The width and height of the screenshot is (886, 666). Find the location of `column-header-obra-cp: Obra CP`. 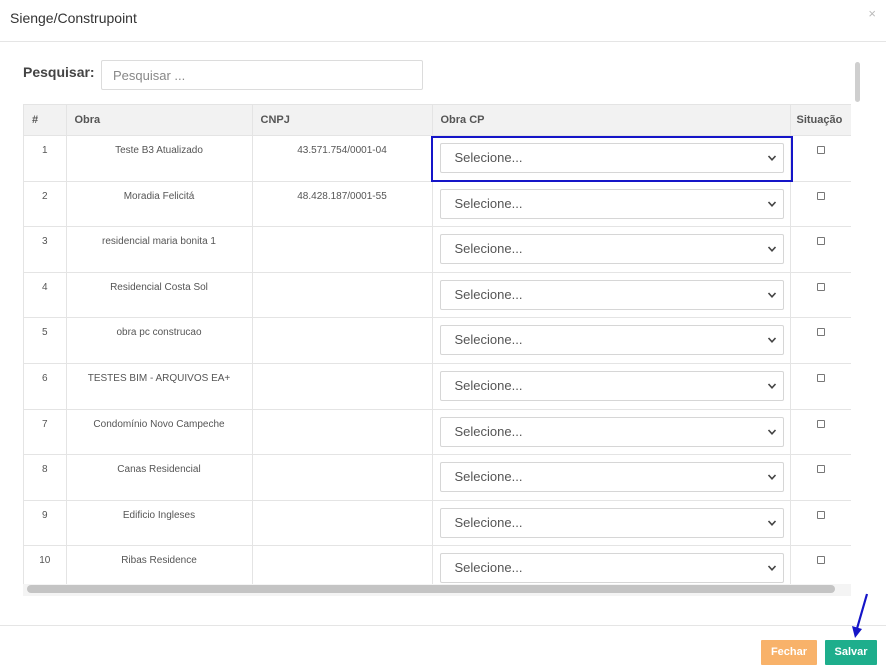

column-header-obra-cp: Obra CP is located at coordinates (611, 120).